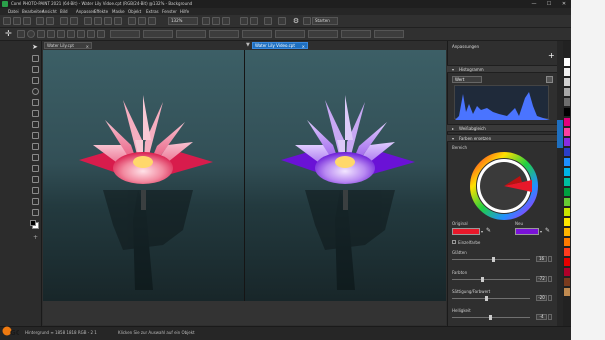 The image size is (605, 340). Describe the element at coordinates (35, 102) in the screenshot. I see `eyedropper-tool-icon` at that location.